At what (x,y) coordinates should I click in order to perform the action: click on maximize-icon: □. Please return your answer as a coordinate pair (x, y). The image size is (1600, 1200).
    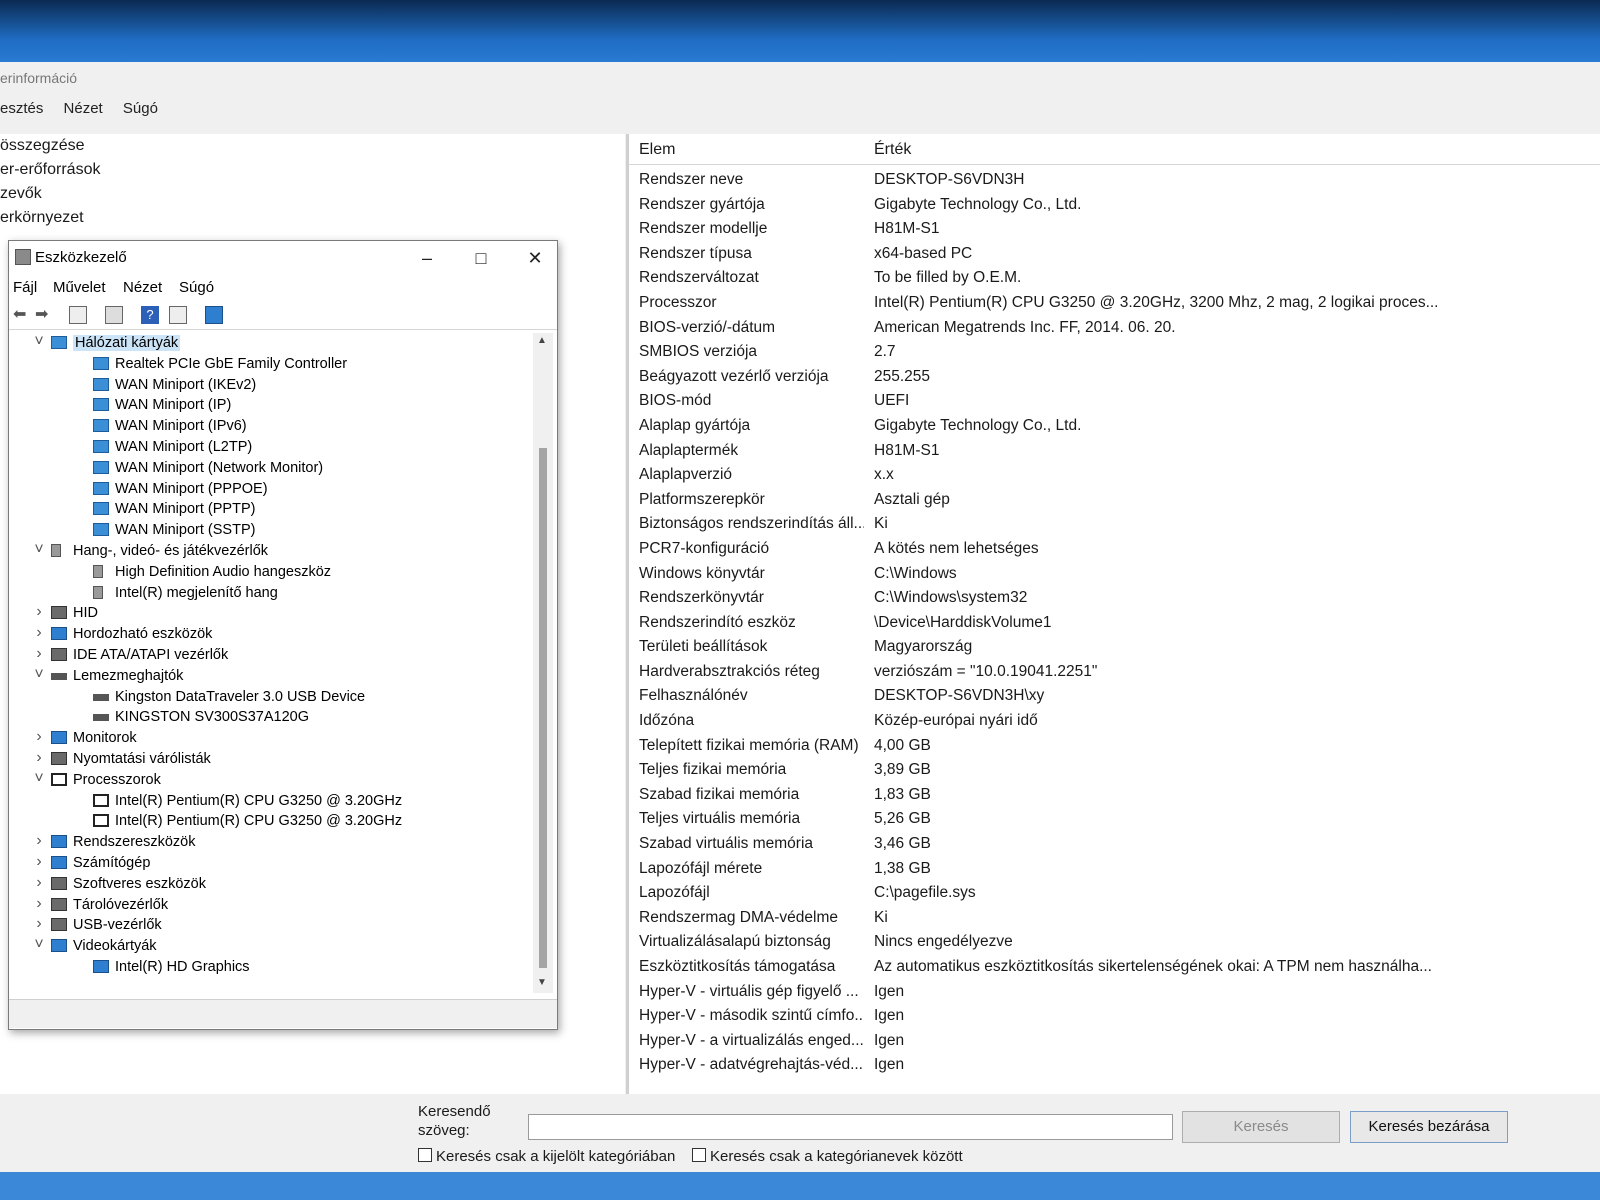
    Looking at the image, I should click on (481, 258).